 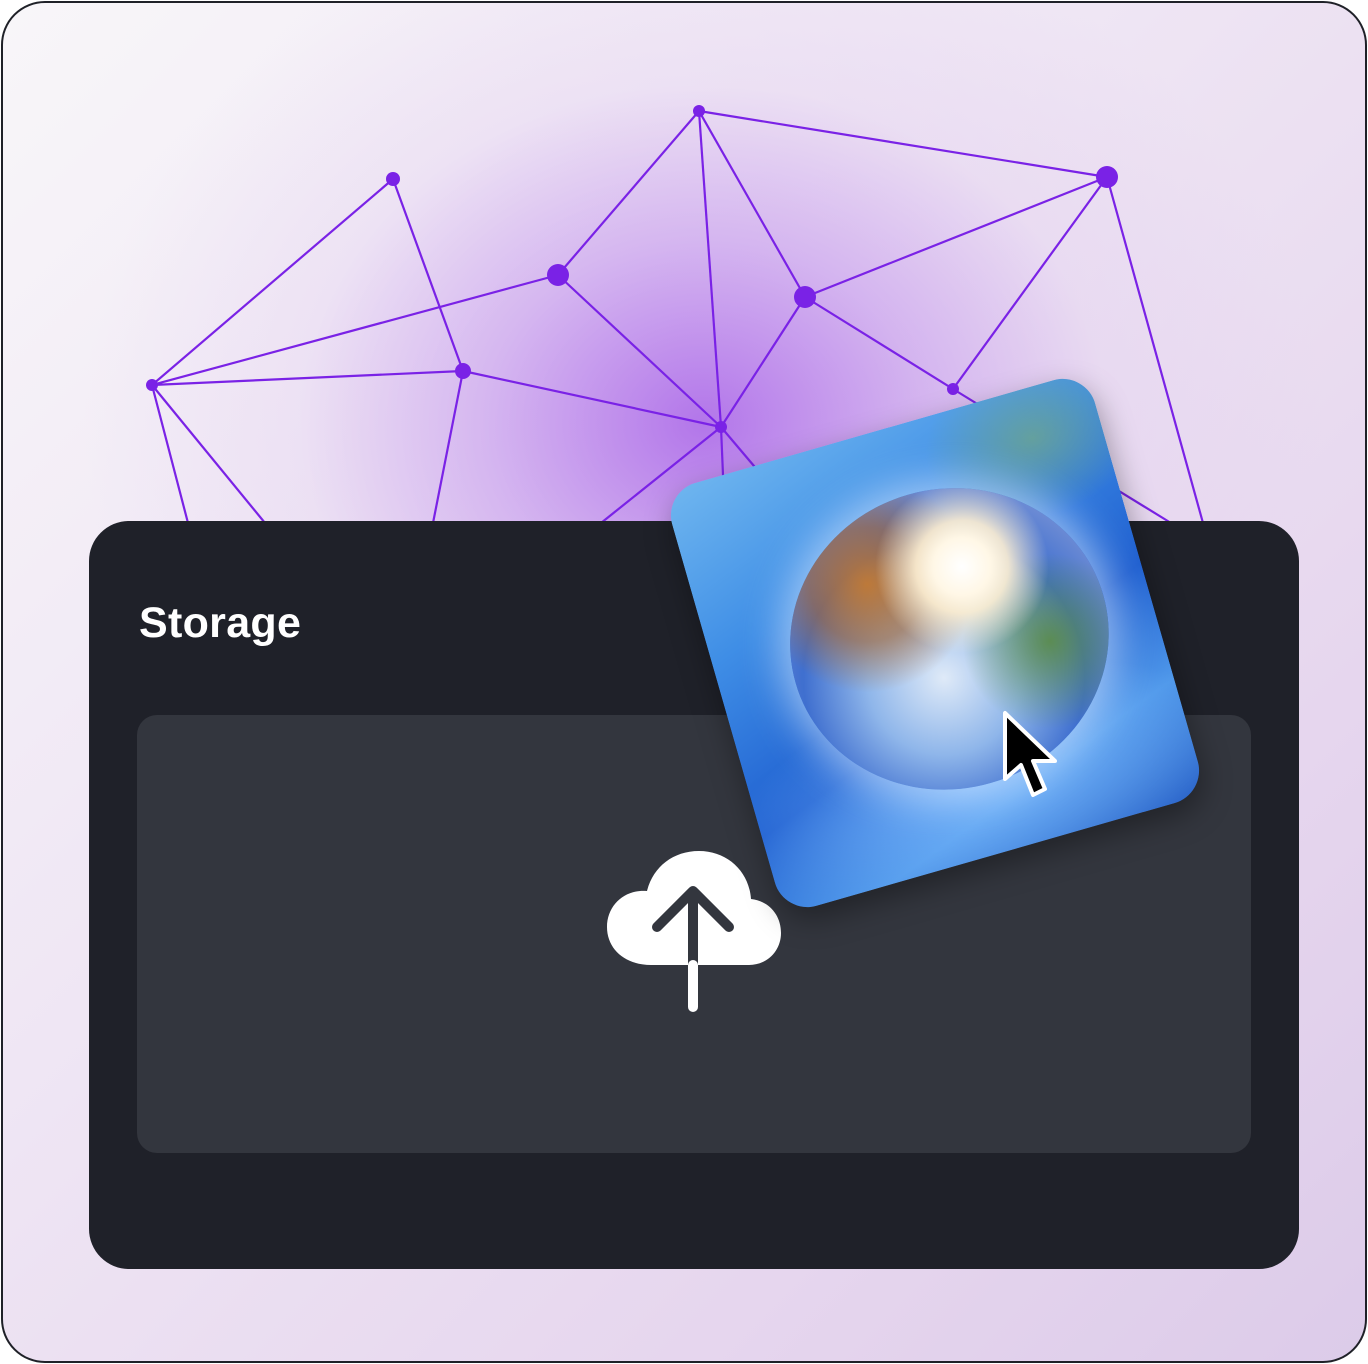 I want to click on cloud-upload-icon, so click(x=694, y=931).